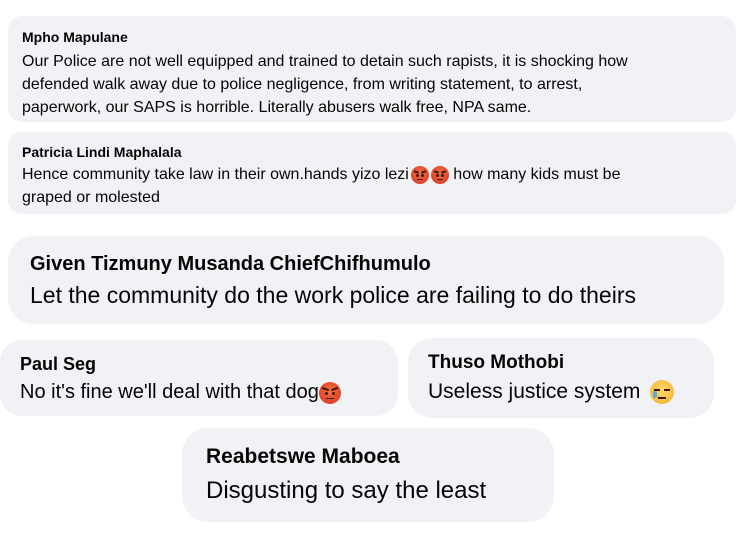  I want to click on comment-author: Patricia Lindi Maphalala, so click(372, 152).